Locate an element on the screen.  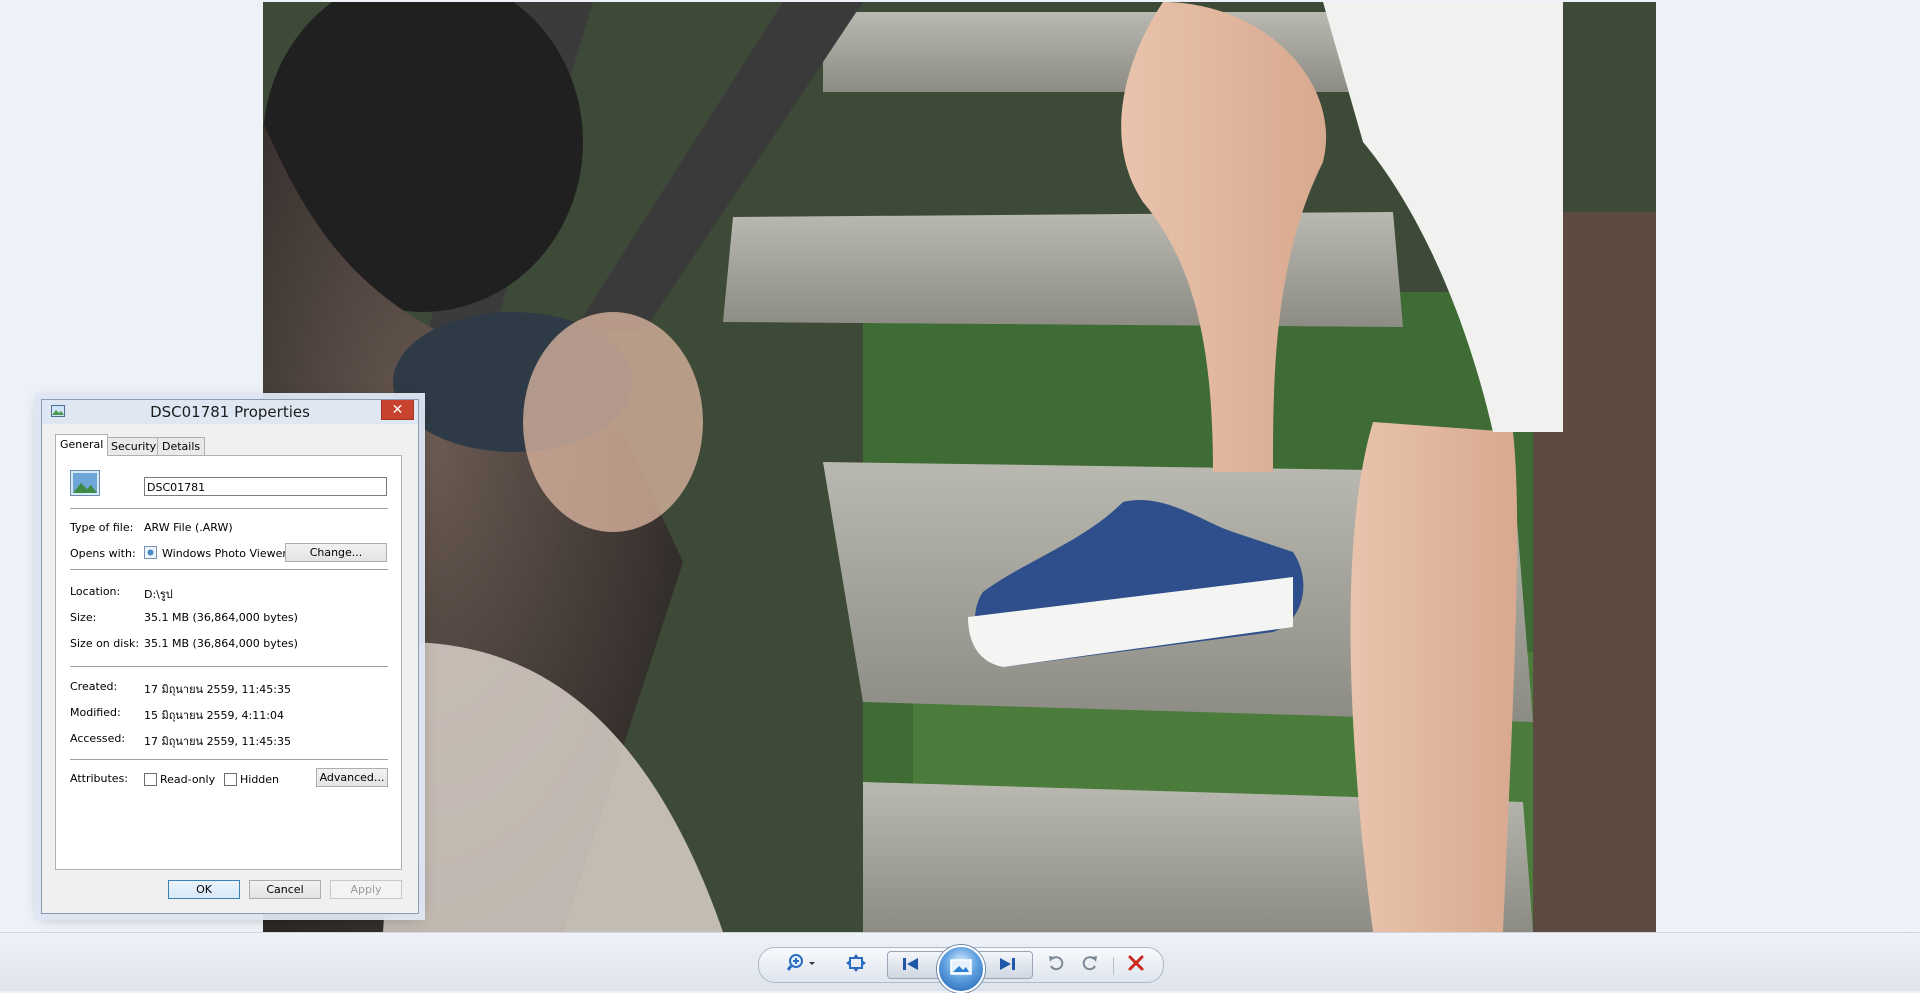
close-button: ✕ is located at coordinates (397, 410).